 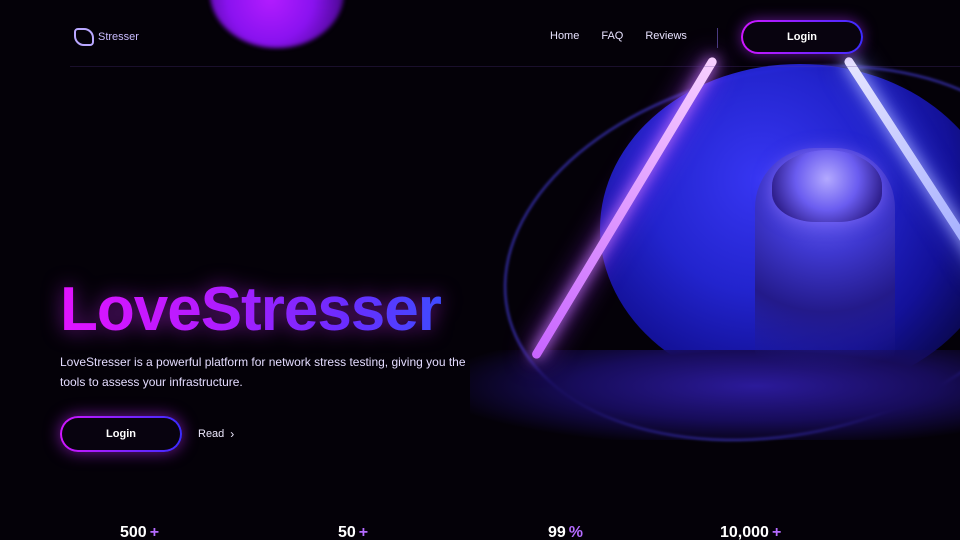 I want to click on stat-item: 50 +, so click(x=353, y=532).